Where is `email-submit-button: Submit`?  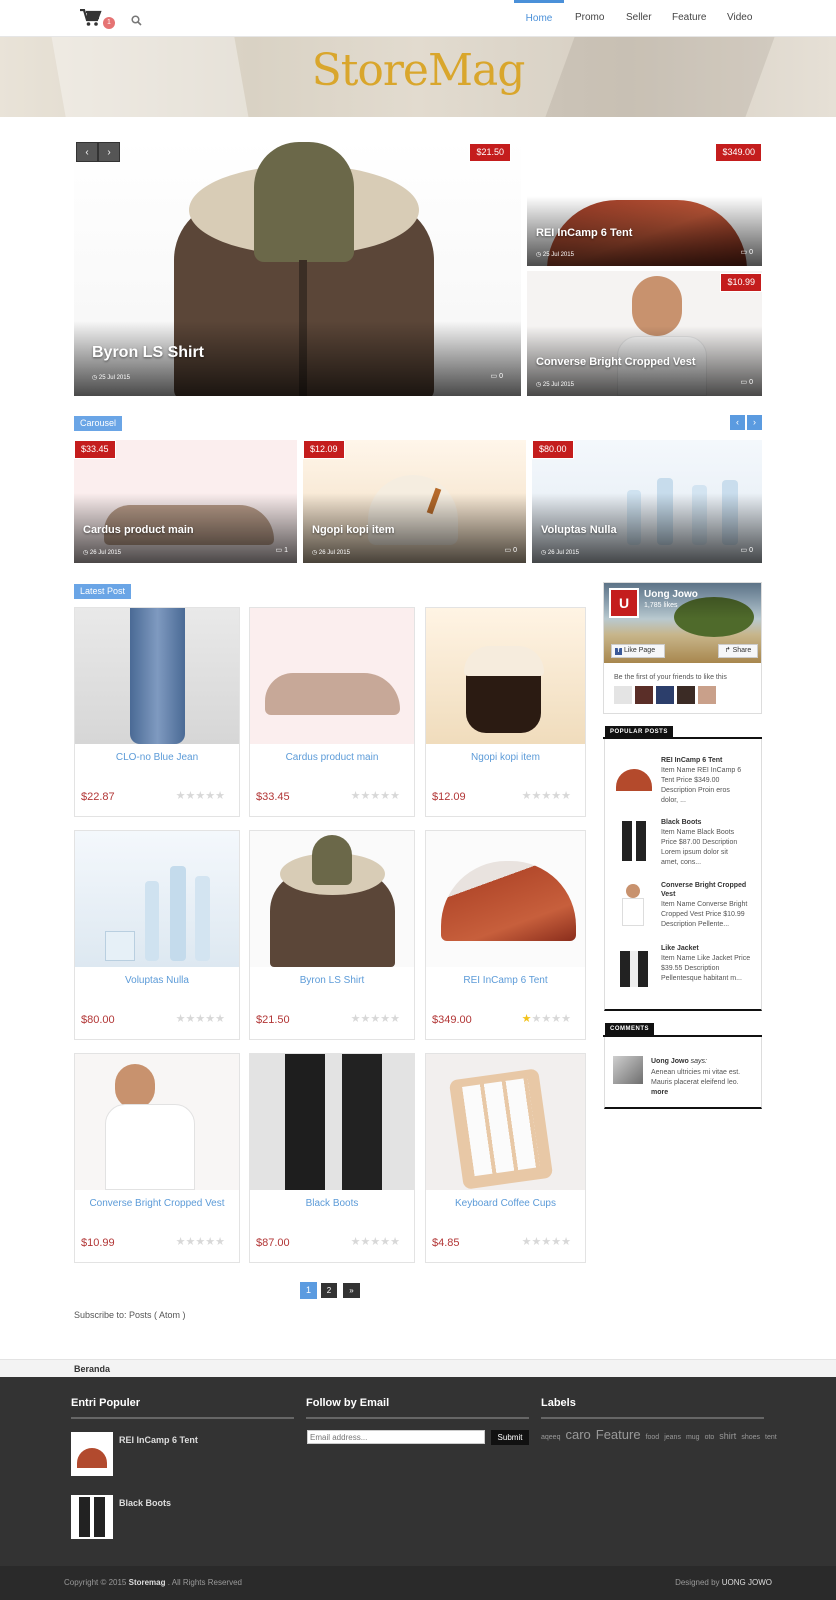
email-submit-button: Submit is located at coordinates (510, 1437).